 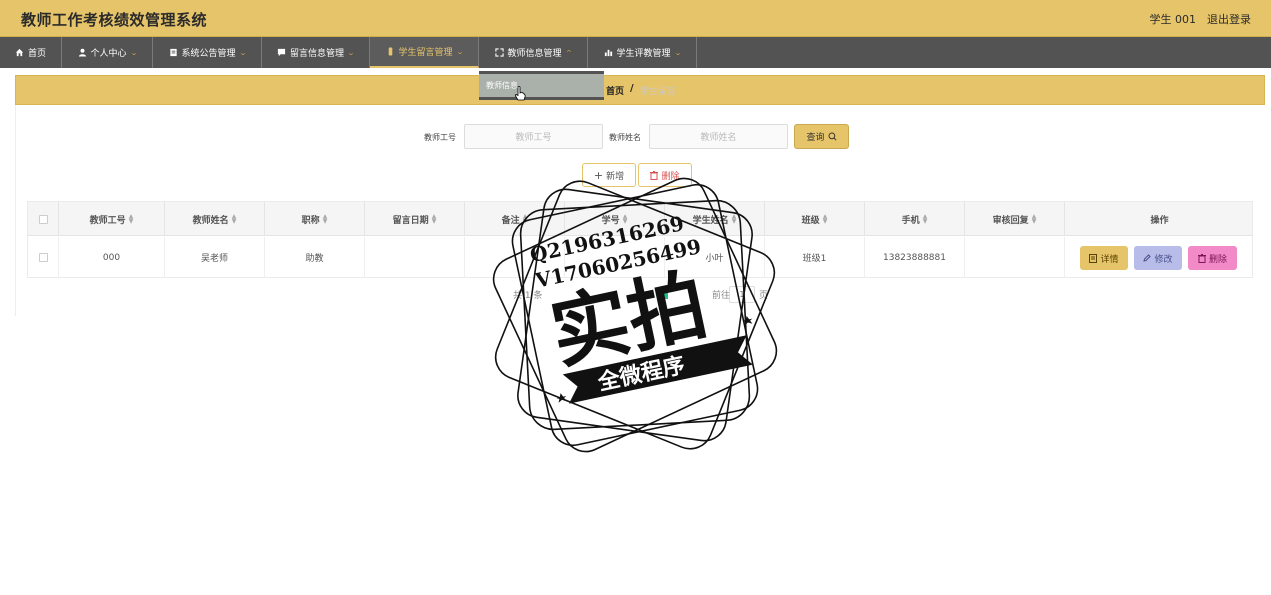 What do you see at coordinates (112, 257) in the screenshot?
I see `cell-teacher-no: 000` at bounding box center [112, 257].